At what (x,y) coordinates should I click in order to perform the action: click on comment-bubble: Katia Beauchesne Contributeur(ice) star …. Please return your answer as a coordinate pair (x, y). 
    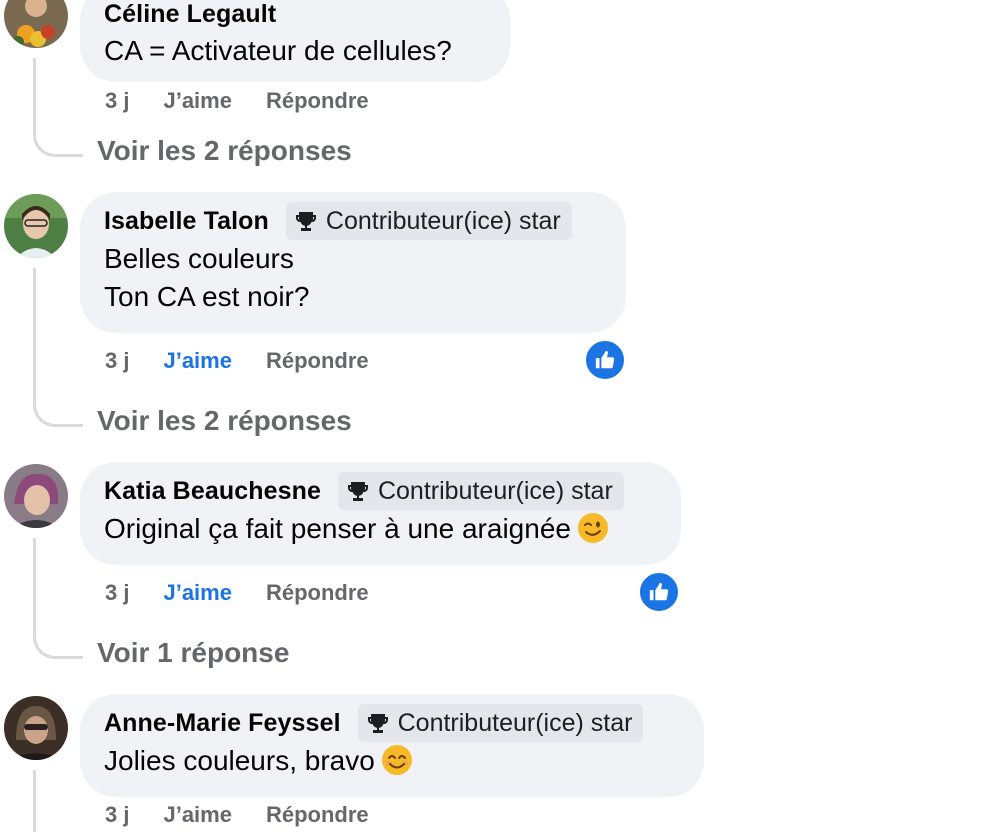
    Looking at the image, I should click on (380, 513).